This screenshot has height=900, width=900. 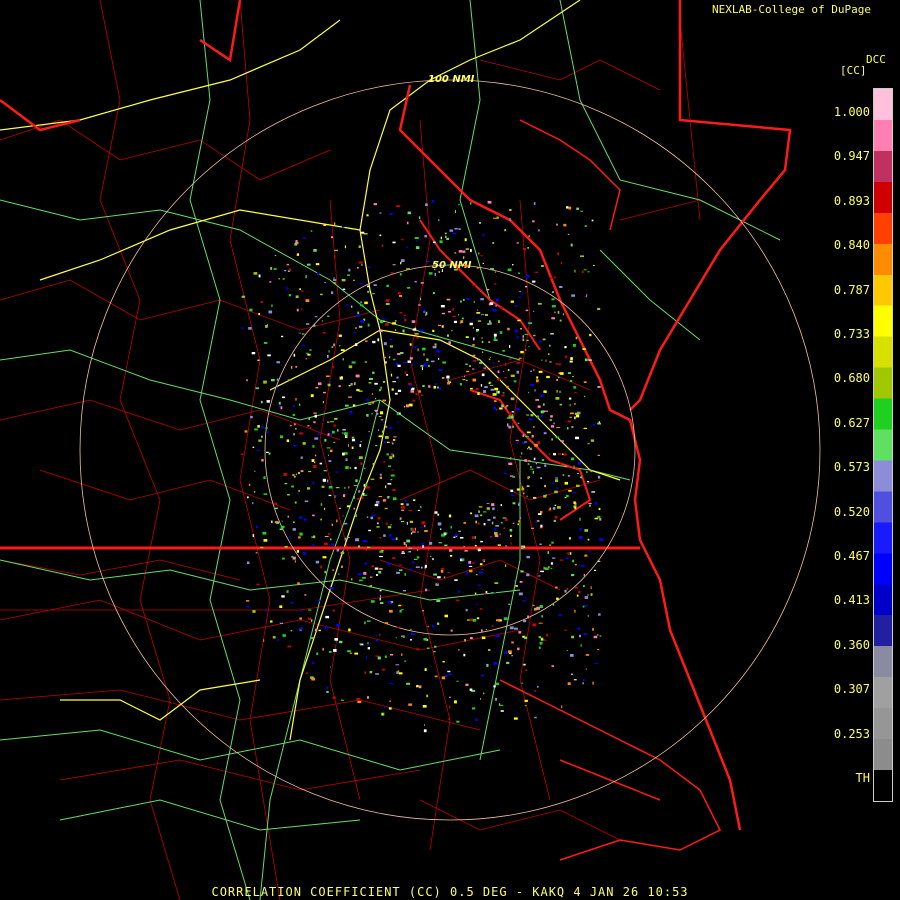 What do you see at coordinates (791, 9) in the screenshot?
I see `credit-label: NEXLAB-College of DuPage` at bounding box center [791, 9].